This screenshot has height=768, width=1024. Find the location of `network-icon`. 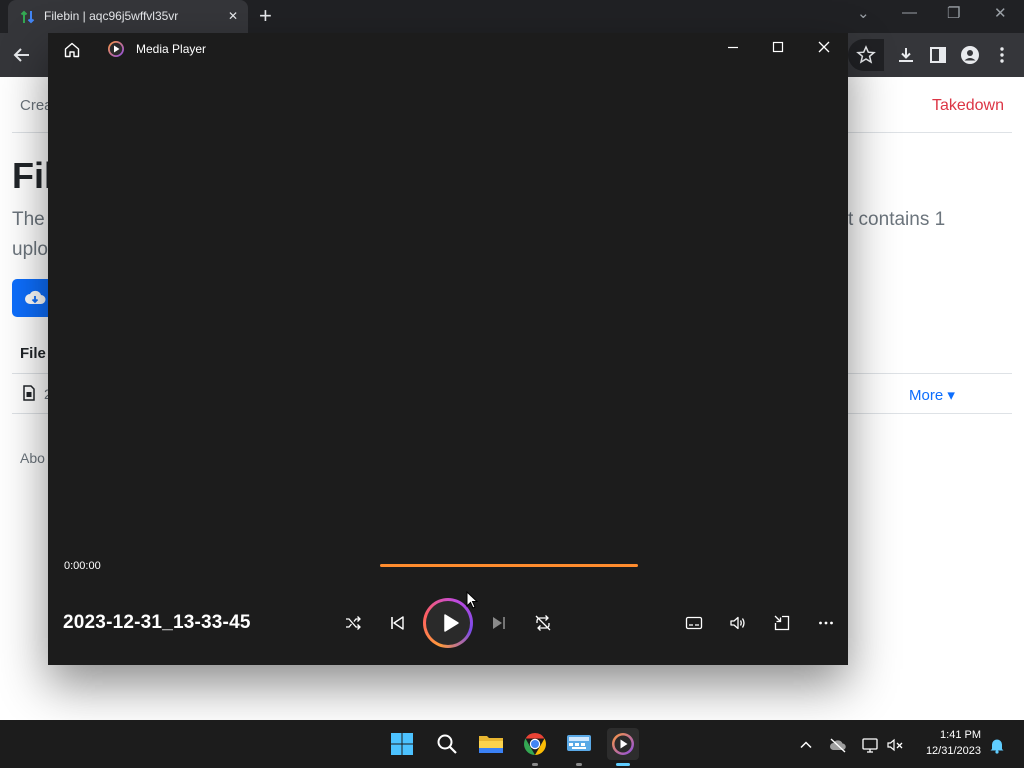

network-icon is located at coordinates (870, 745).